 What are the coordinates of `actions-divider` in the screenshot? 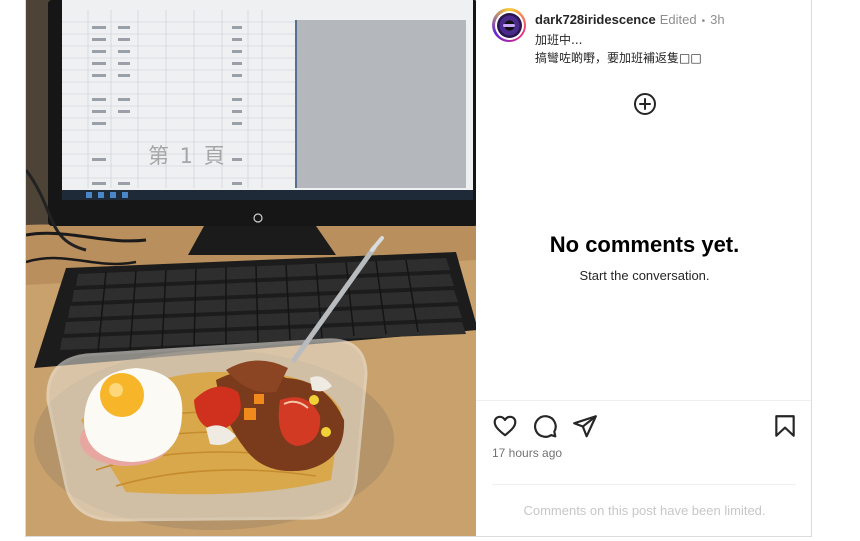 It's located at (643, 400).